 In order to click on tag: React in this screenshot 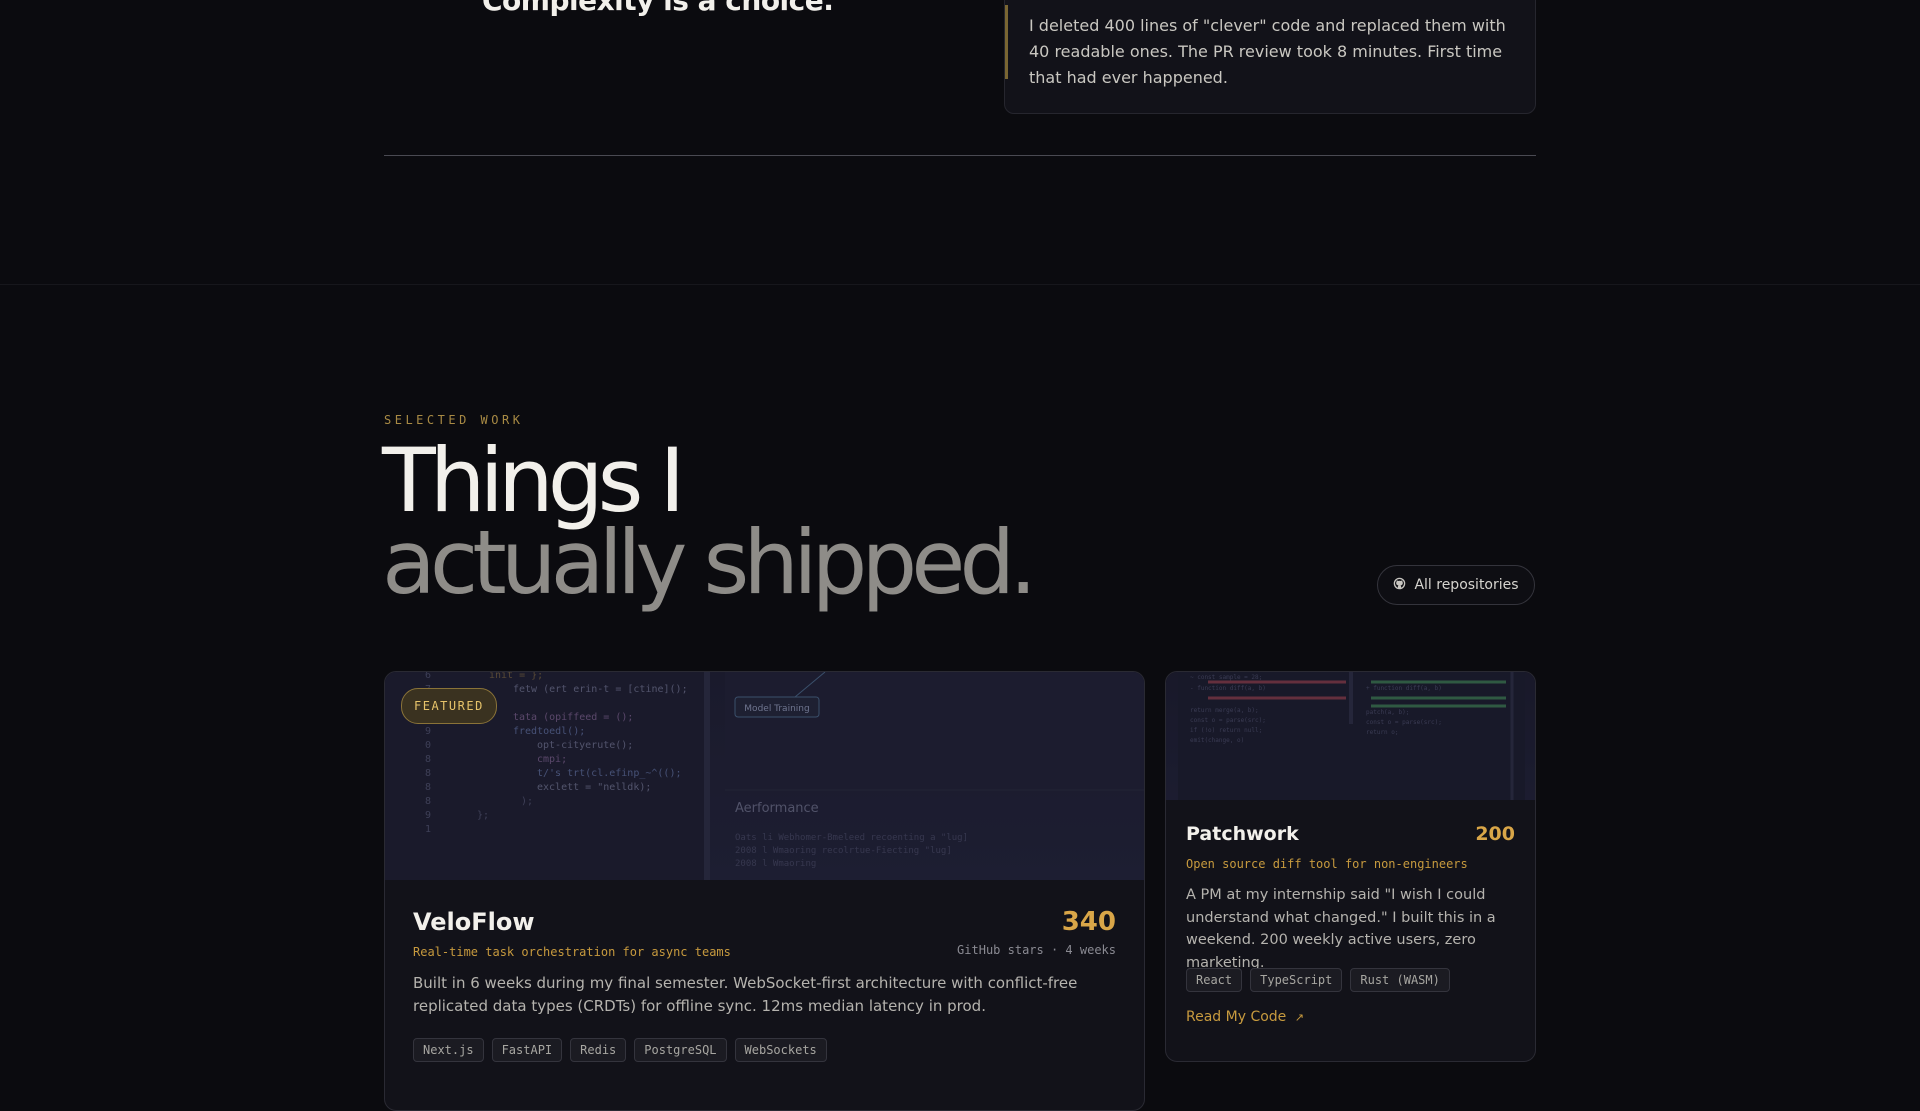, I will do `click(1214, 980)`.